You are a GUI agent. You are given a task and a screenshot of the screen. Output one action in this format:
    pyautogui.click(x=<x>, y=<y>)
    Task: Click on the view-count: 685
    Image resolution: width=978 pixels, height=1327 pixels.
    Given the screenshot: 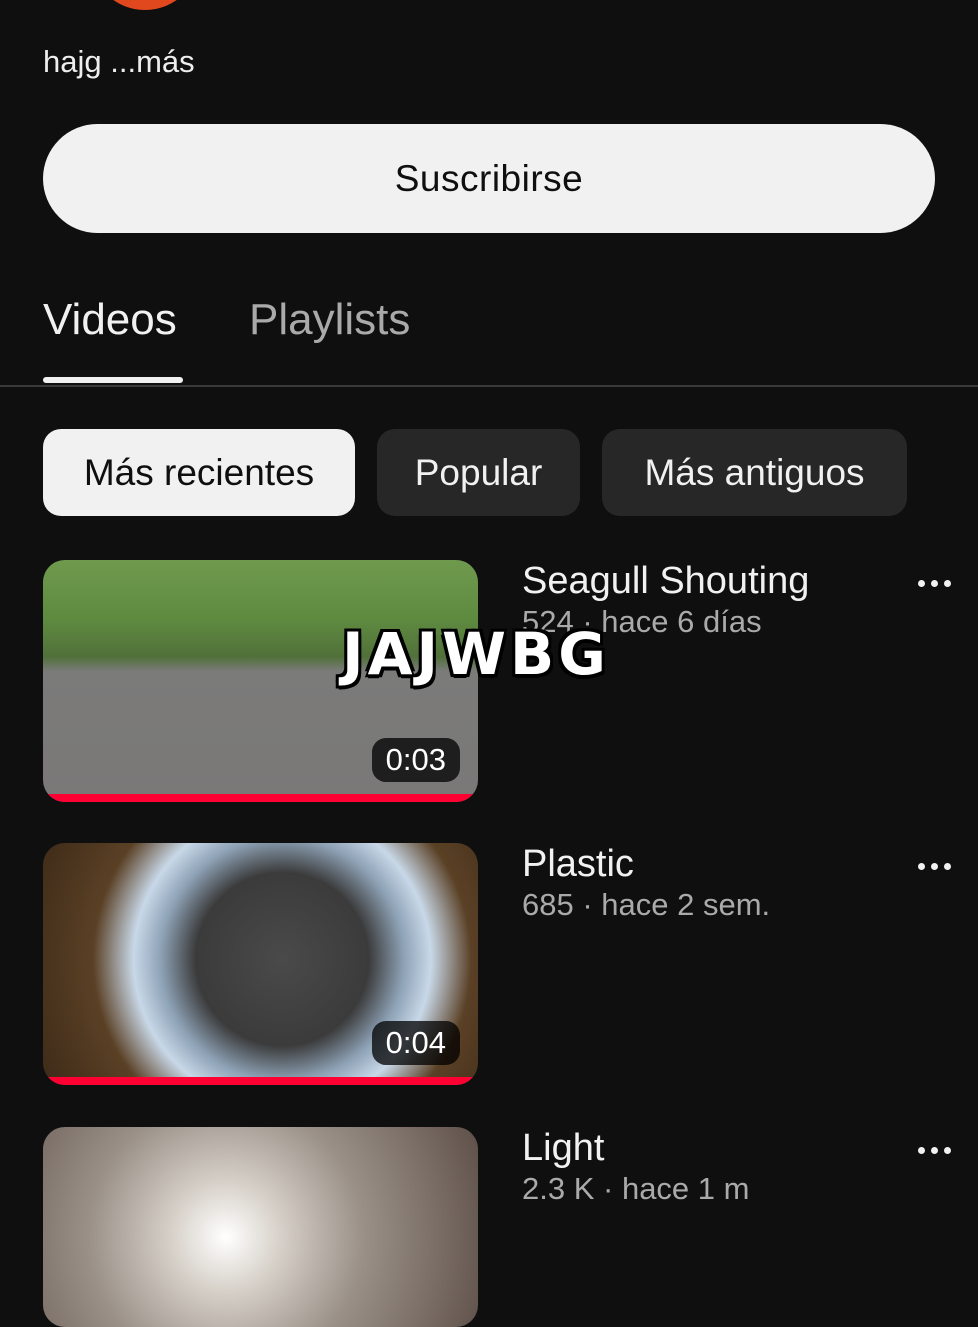 What is the action you would take?
    pyautogui.click(x=548, y=904)
    